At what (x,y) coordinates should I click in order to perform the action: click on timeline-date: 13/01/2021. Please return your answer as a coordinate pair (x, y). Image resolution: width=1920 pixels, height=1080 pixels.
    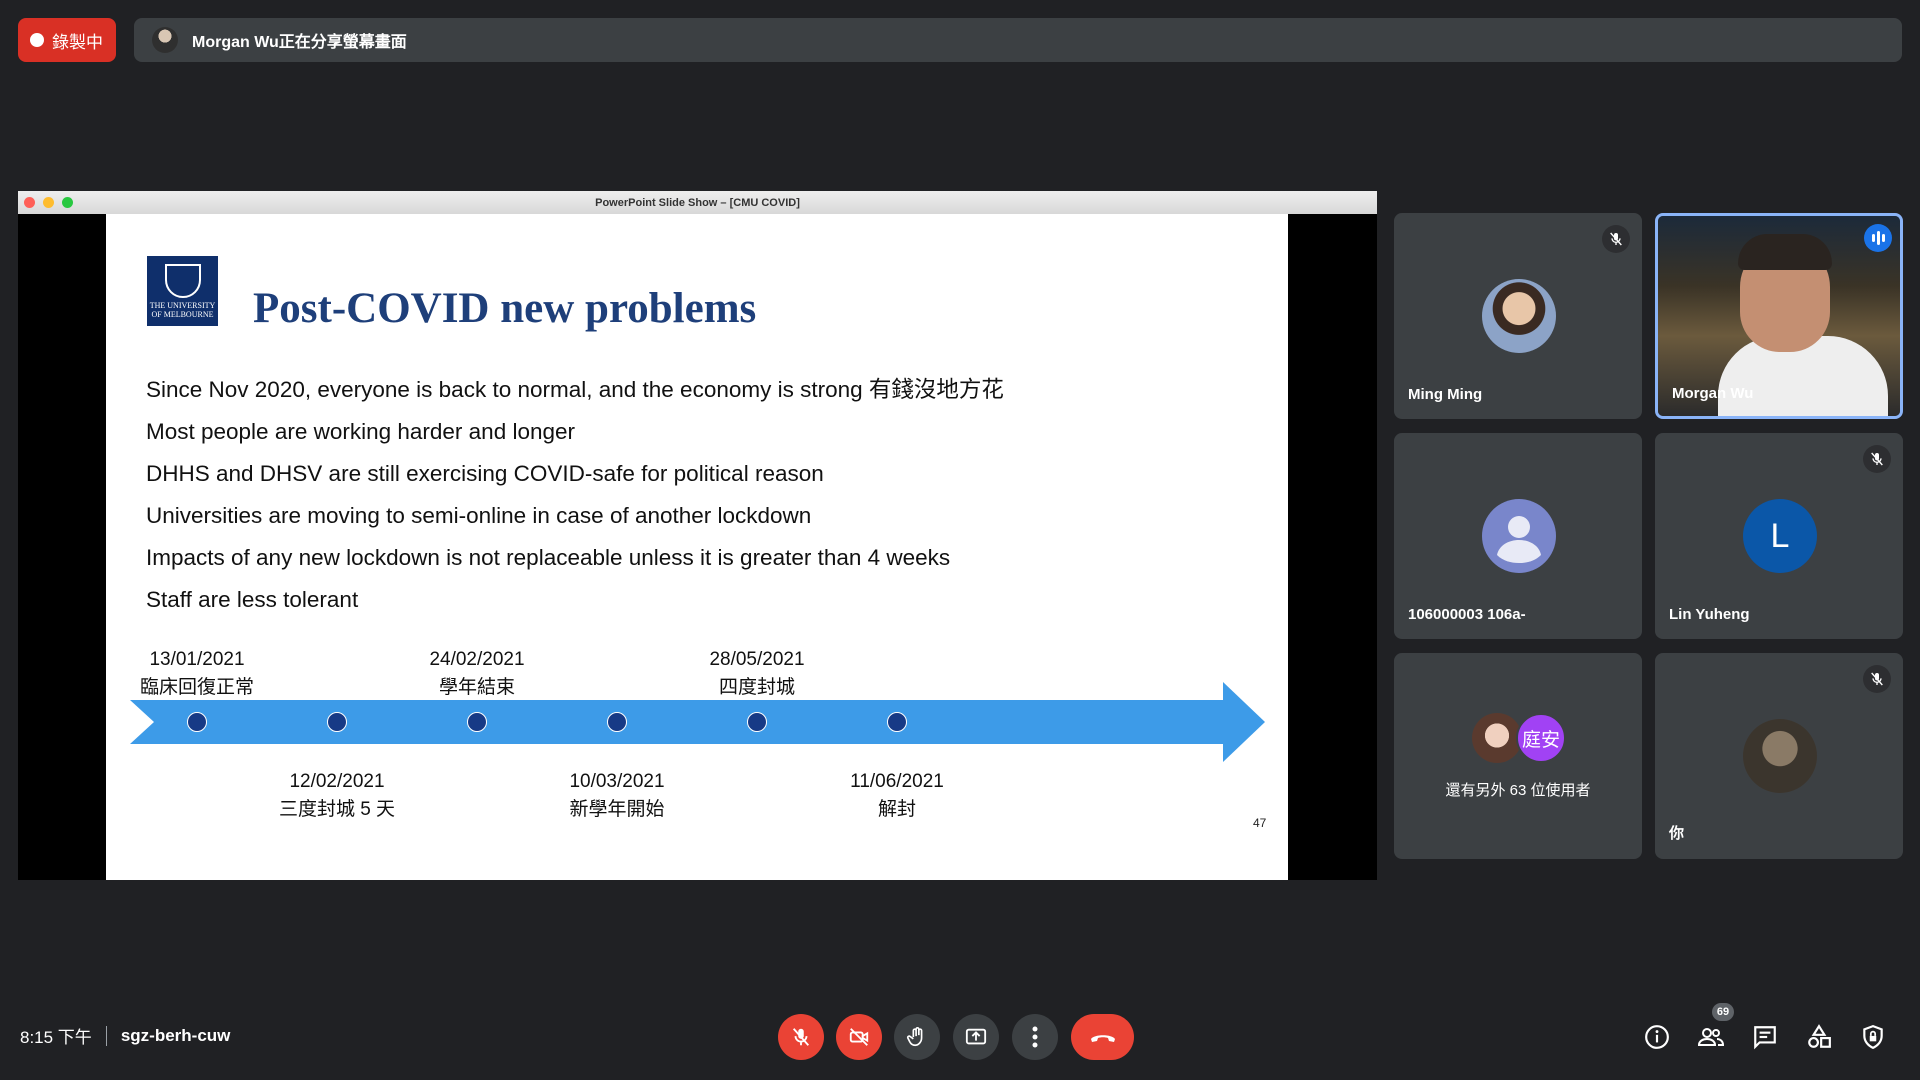
    Looking at the image, I should click on (197, 659).